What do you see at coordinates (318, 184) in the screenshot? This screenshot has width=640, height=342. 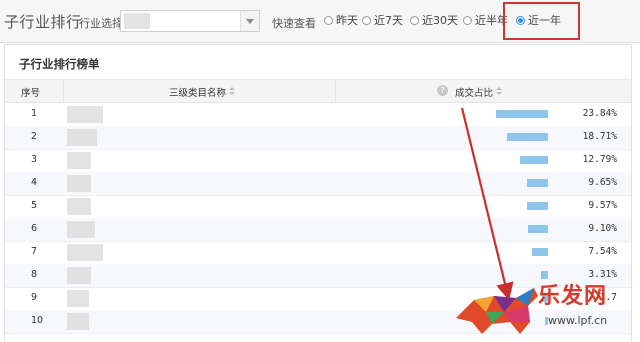 I see `table-row: 4 9.65%` at bounding box center [318, 184].